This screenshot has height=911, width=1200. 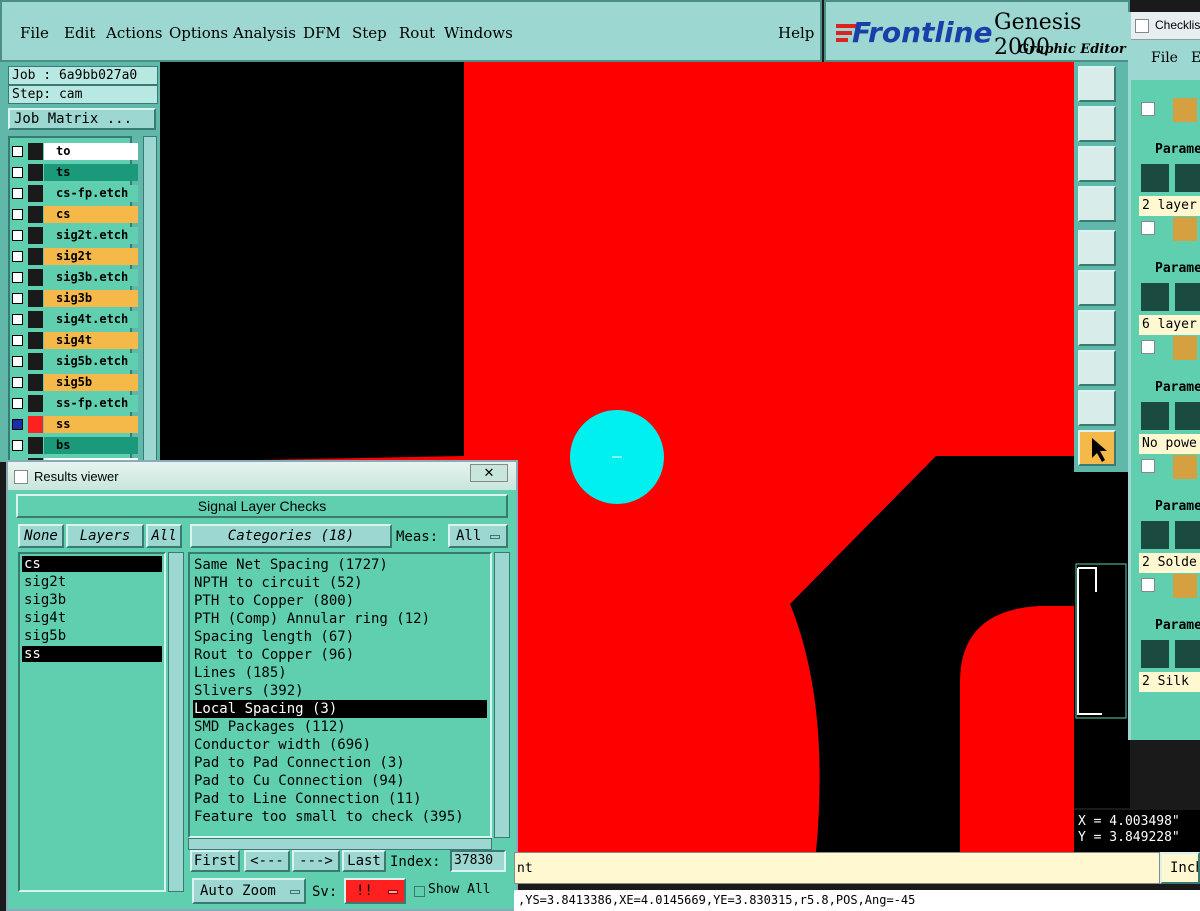 What do you see at coordinates (74, 424) in the screenshot?
I see `layer-row: ss` at bounding box center [74, 424].